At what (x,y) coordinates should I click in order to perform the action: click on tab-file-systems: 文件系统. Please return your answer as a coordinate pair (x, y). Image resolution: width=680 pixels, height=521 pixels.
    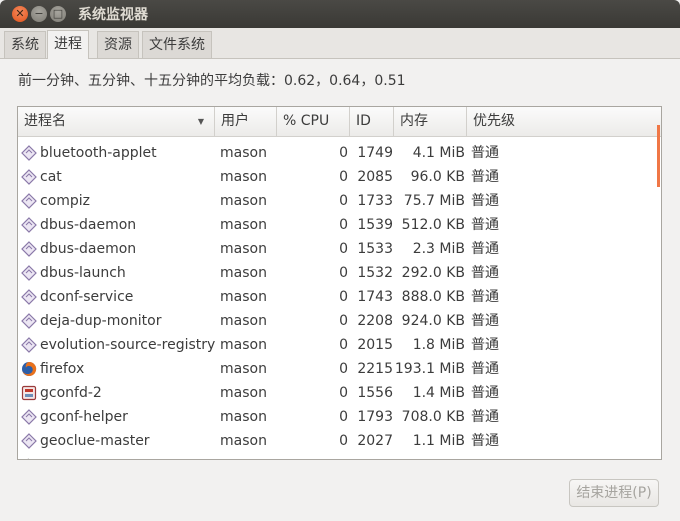
    Looking at the image, I should click on (177, 44).